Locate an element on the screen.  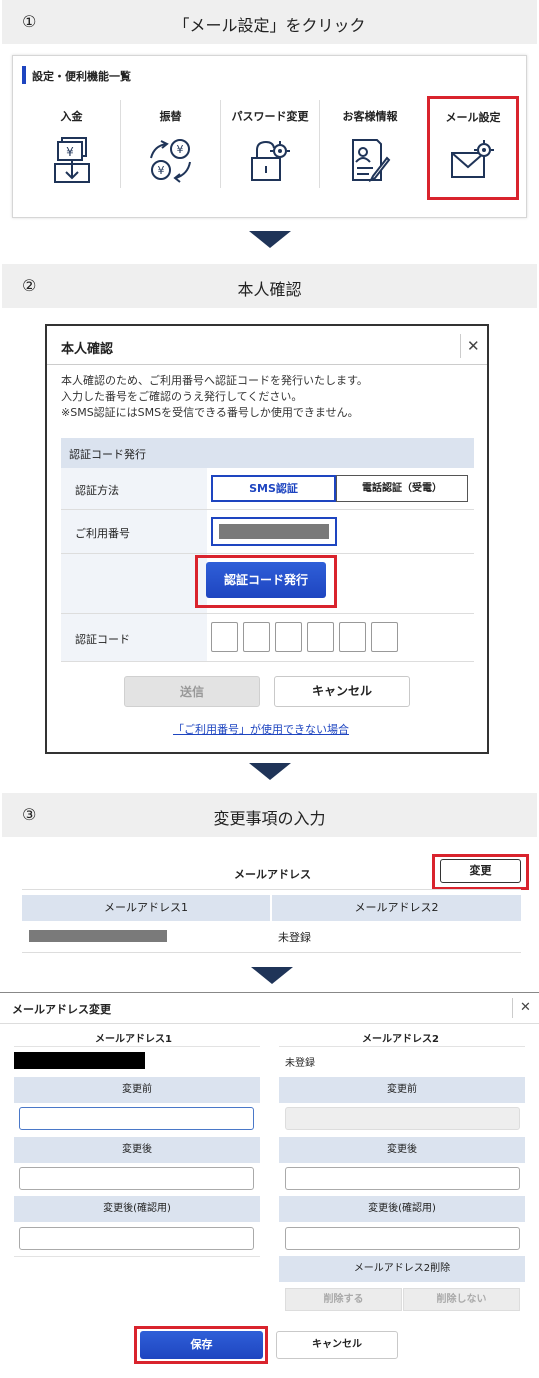
col1-after-input is located at coordinates (136, 1178).